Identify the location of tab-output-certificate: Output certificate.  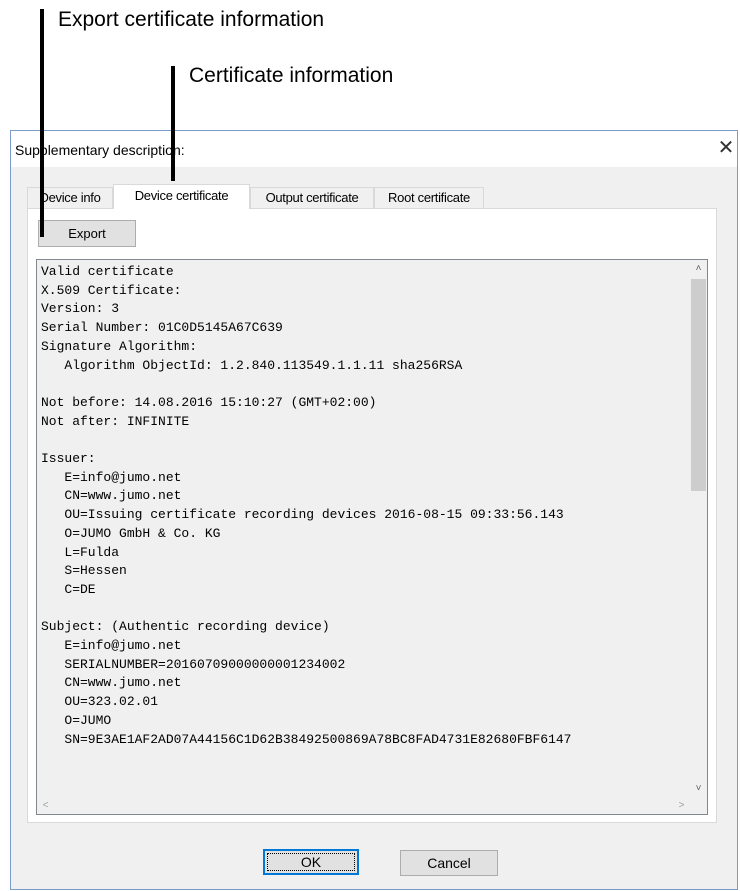
(312, 197).